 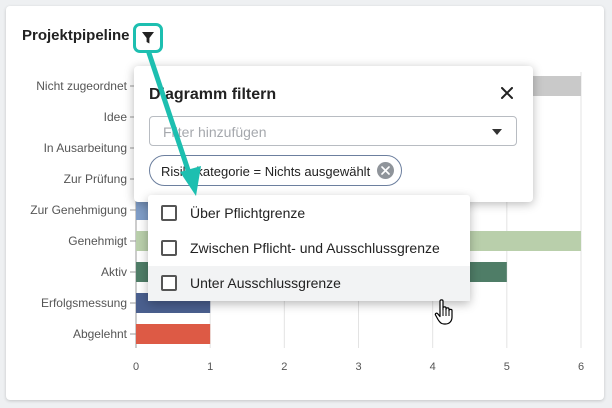 I want to click on filter-button, so click(x=148, y=38).